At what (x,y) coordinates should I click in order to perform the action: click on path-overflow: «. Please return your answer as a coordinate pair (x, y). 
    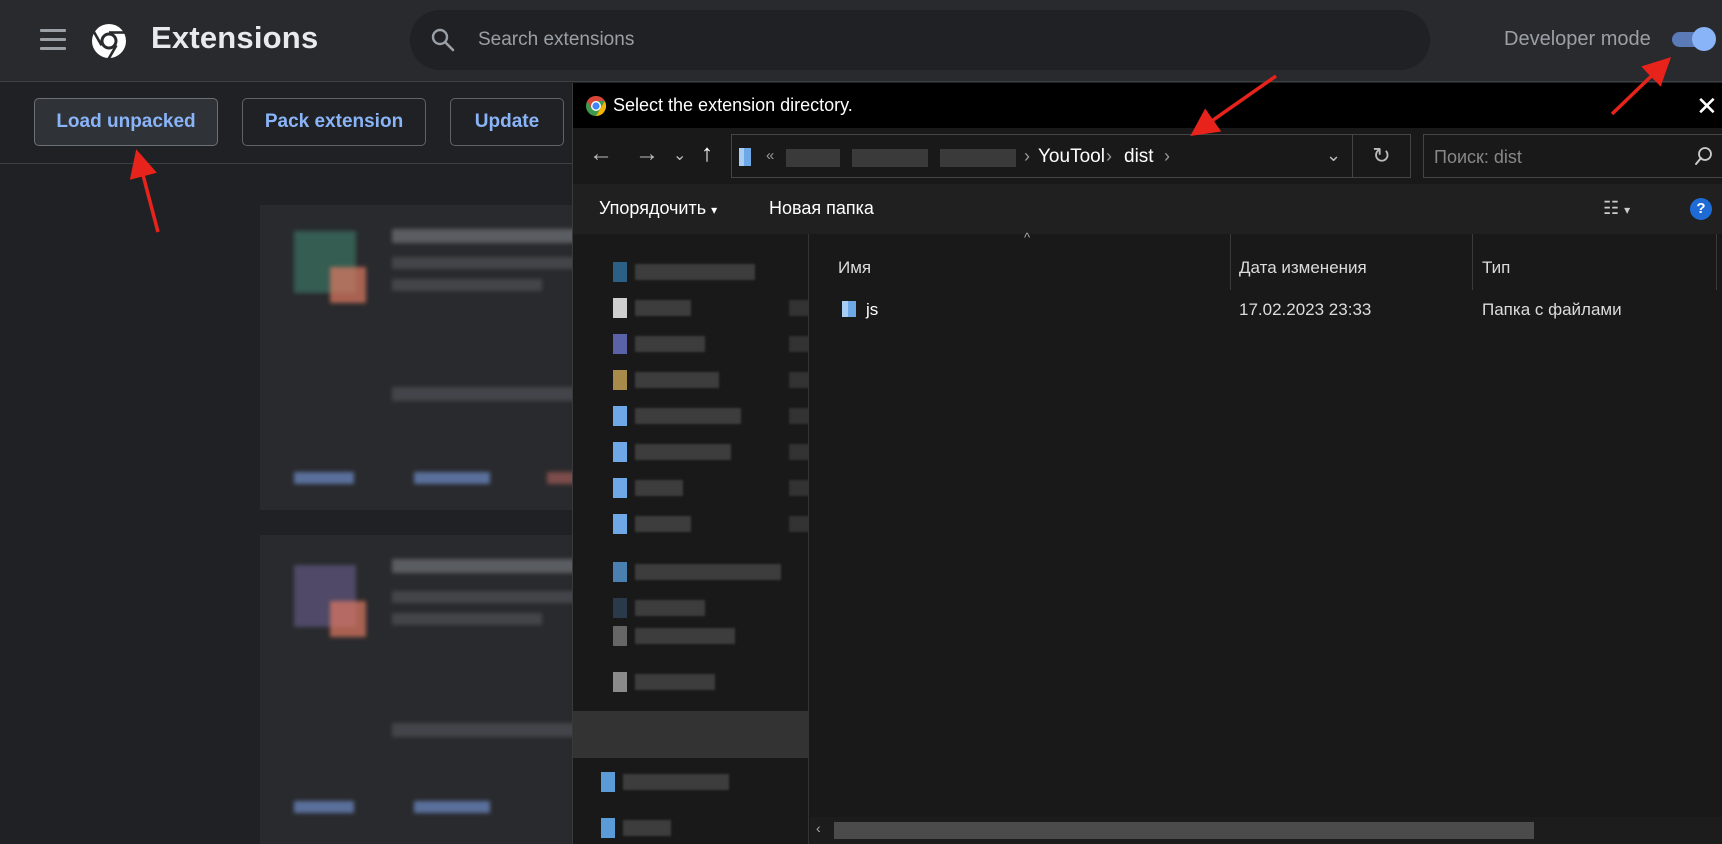
    Looking at the image, I should click on (770, 155).